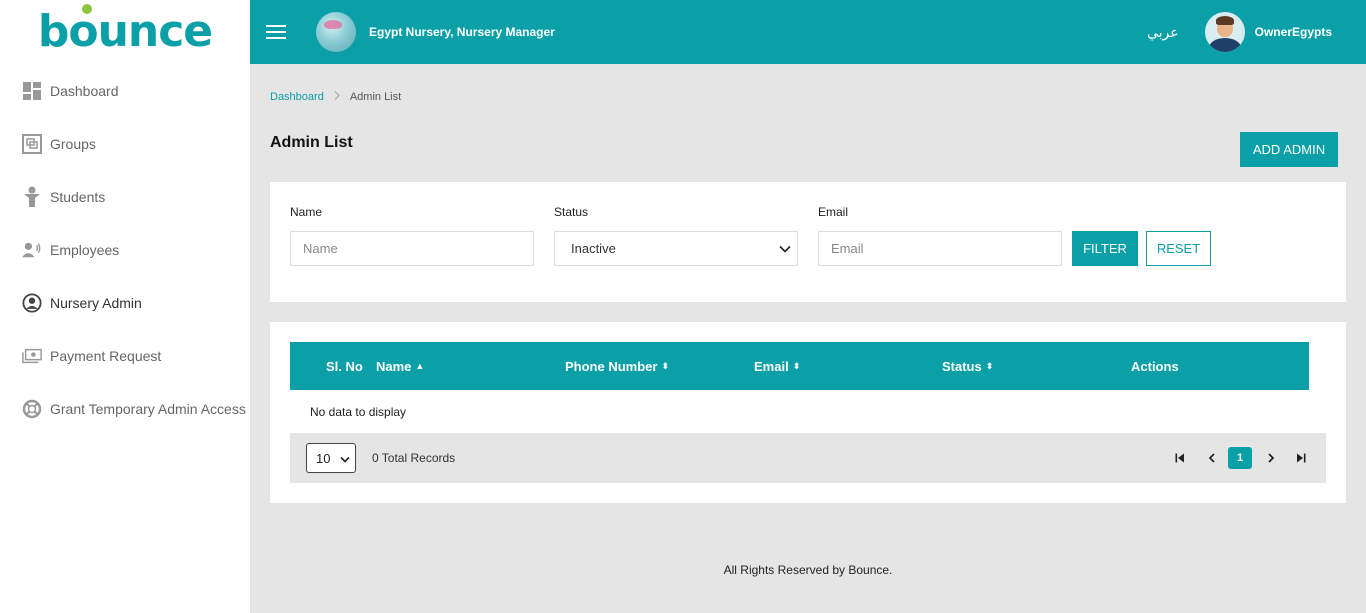 The width and height of the screenshot is (1366, 613). I want to click on employees-icon, so click(32, 250).